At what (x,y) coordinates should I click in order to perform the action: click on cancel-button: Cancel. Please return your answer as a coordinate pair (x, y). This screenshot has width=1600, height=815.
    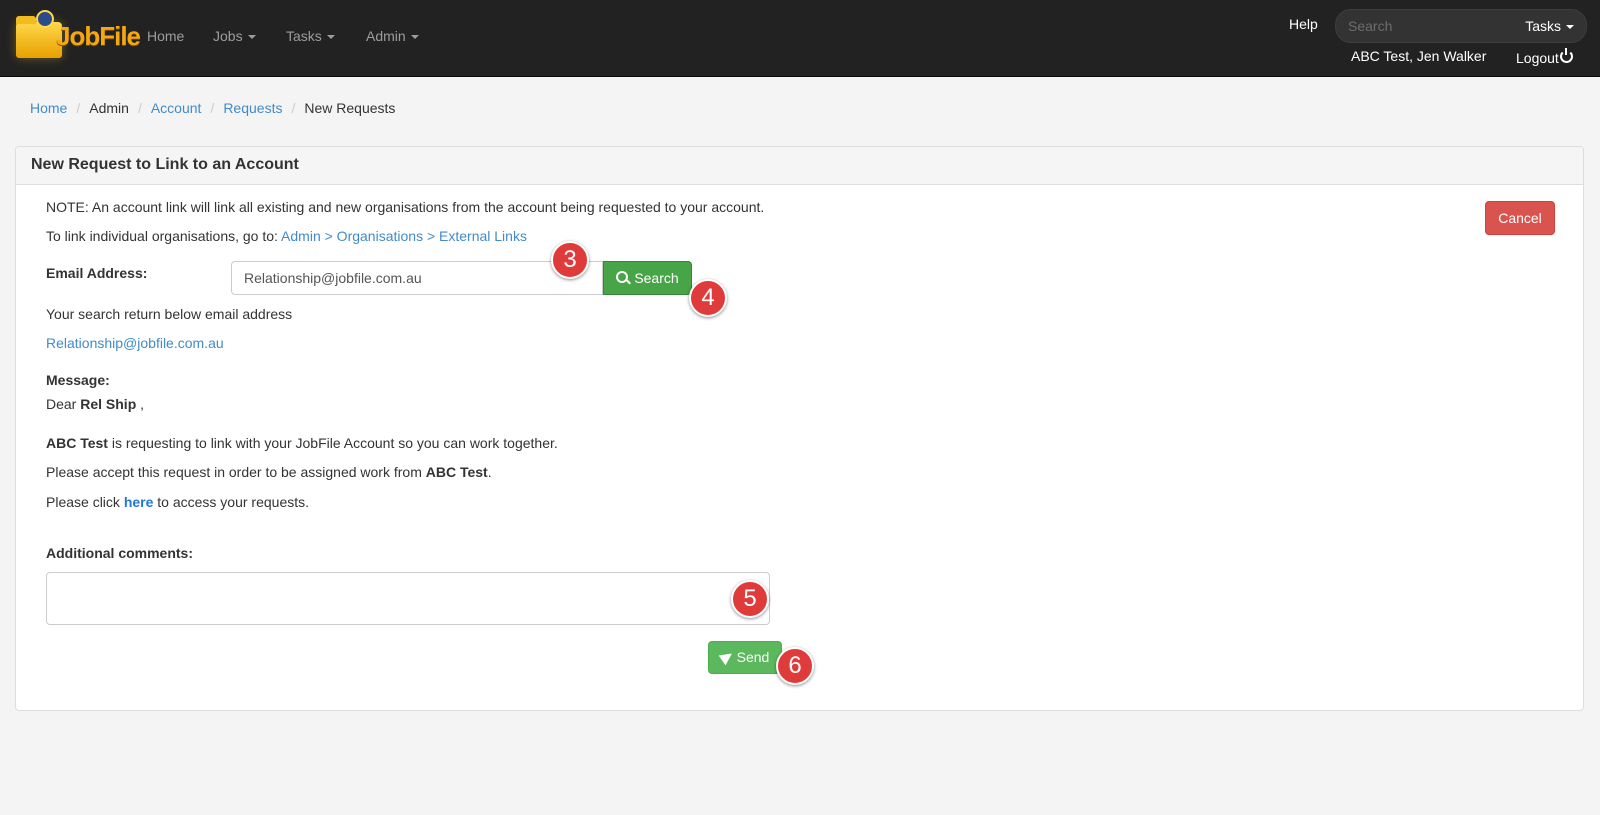
    Looking at the image, I should click on (1520, 218).